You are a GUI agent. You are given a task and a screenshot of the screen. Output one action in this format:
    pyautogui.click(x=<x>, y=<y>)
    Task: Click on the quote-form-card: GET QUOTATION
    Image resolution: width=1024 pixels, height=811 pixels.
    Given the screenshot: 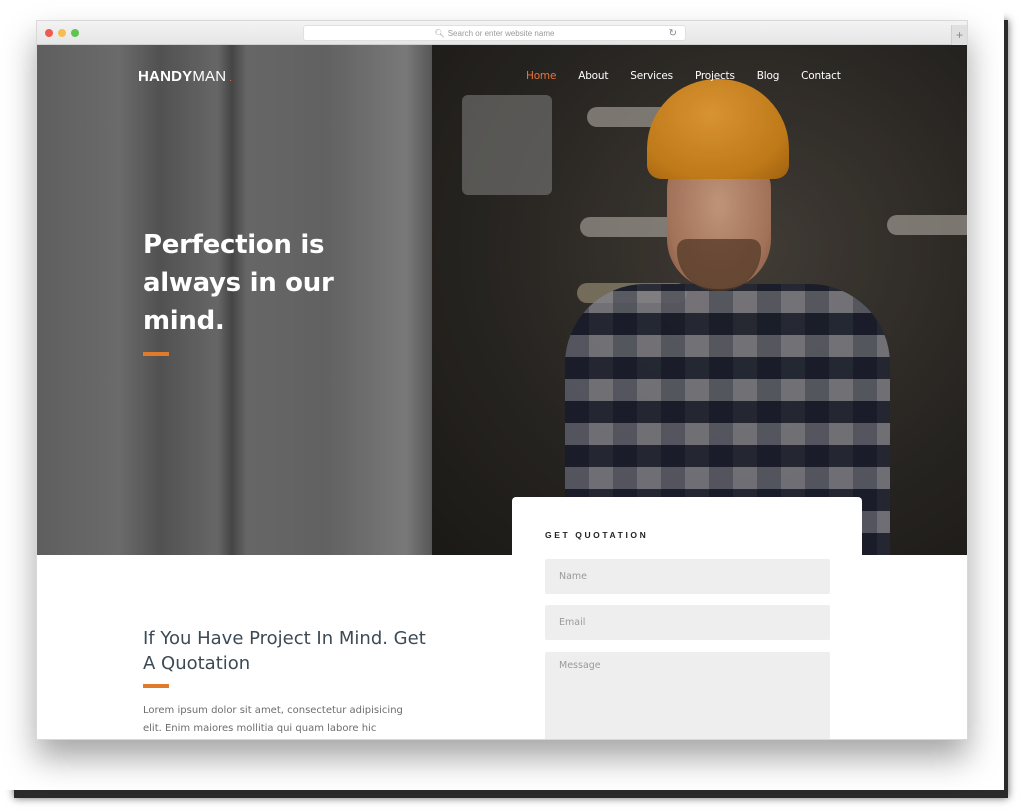 What is the action you would take?
    pyautogui.click(x=687, y=618)
    